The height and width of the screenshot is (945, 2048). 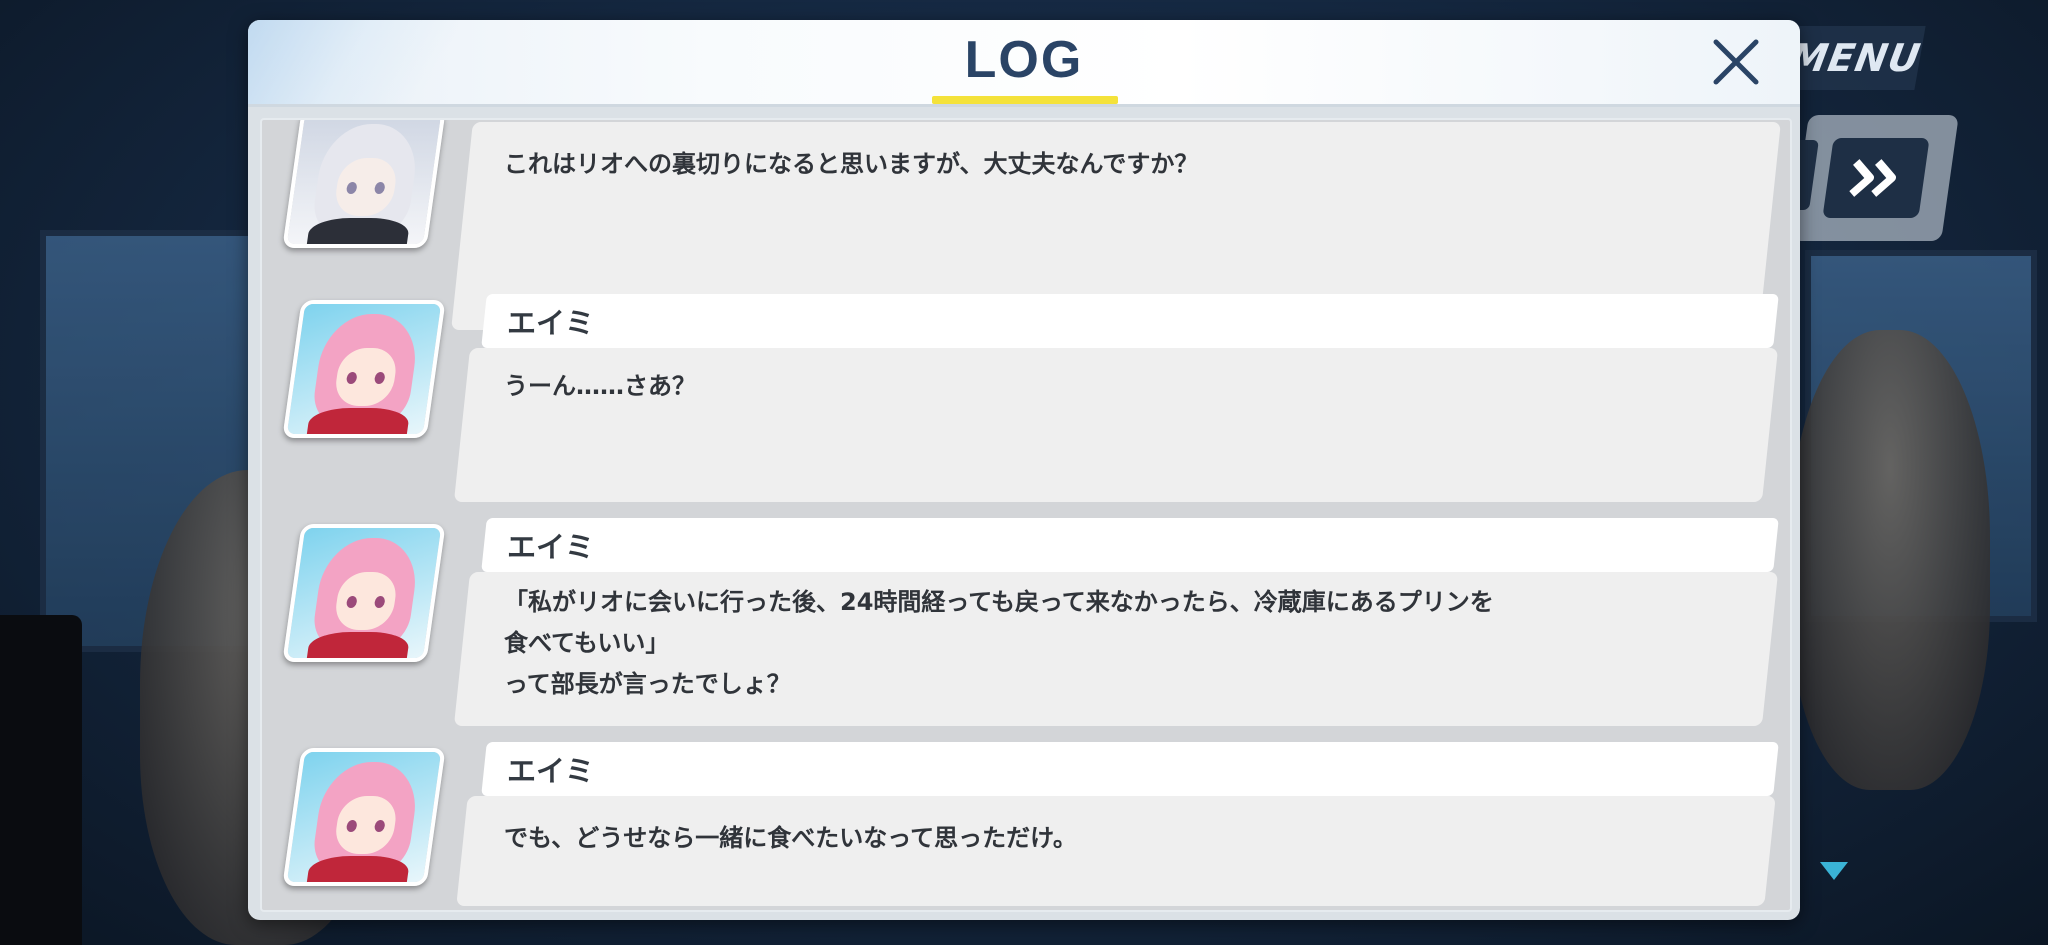 I want to click on skip-button, so click(x=1876, y=178).